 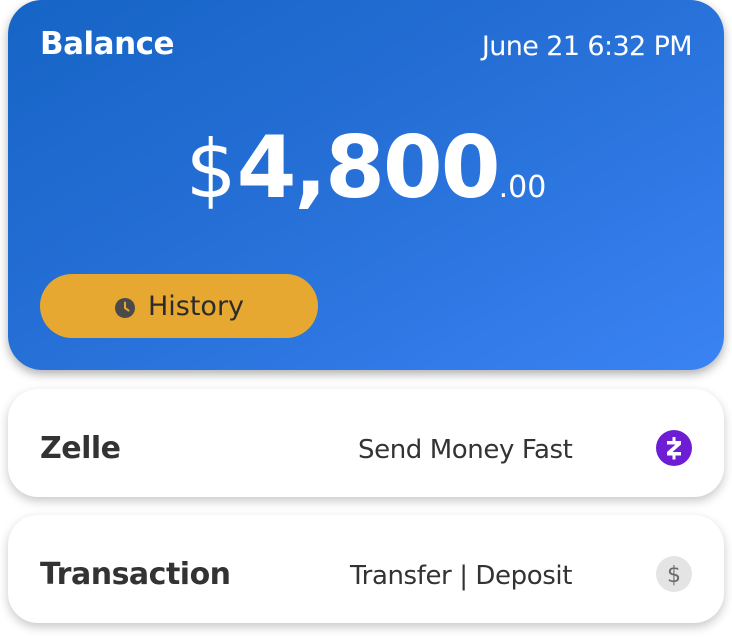 I want to click on currency-symbol: $, so click(x=211, y=169).